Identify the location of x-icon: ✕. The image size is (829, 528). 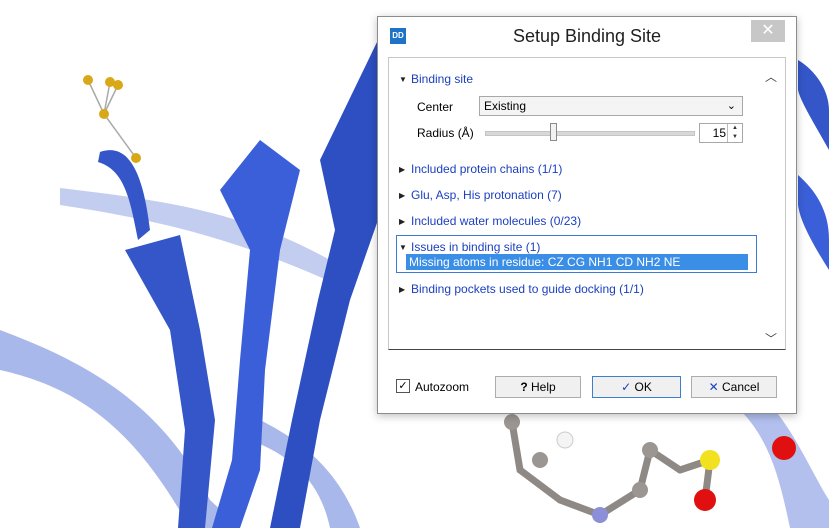
(713, 387).